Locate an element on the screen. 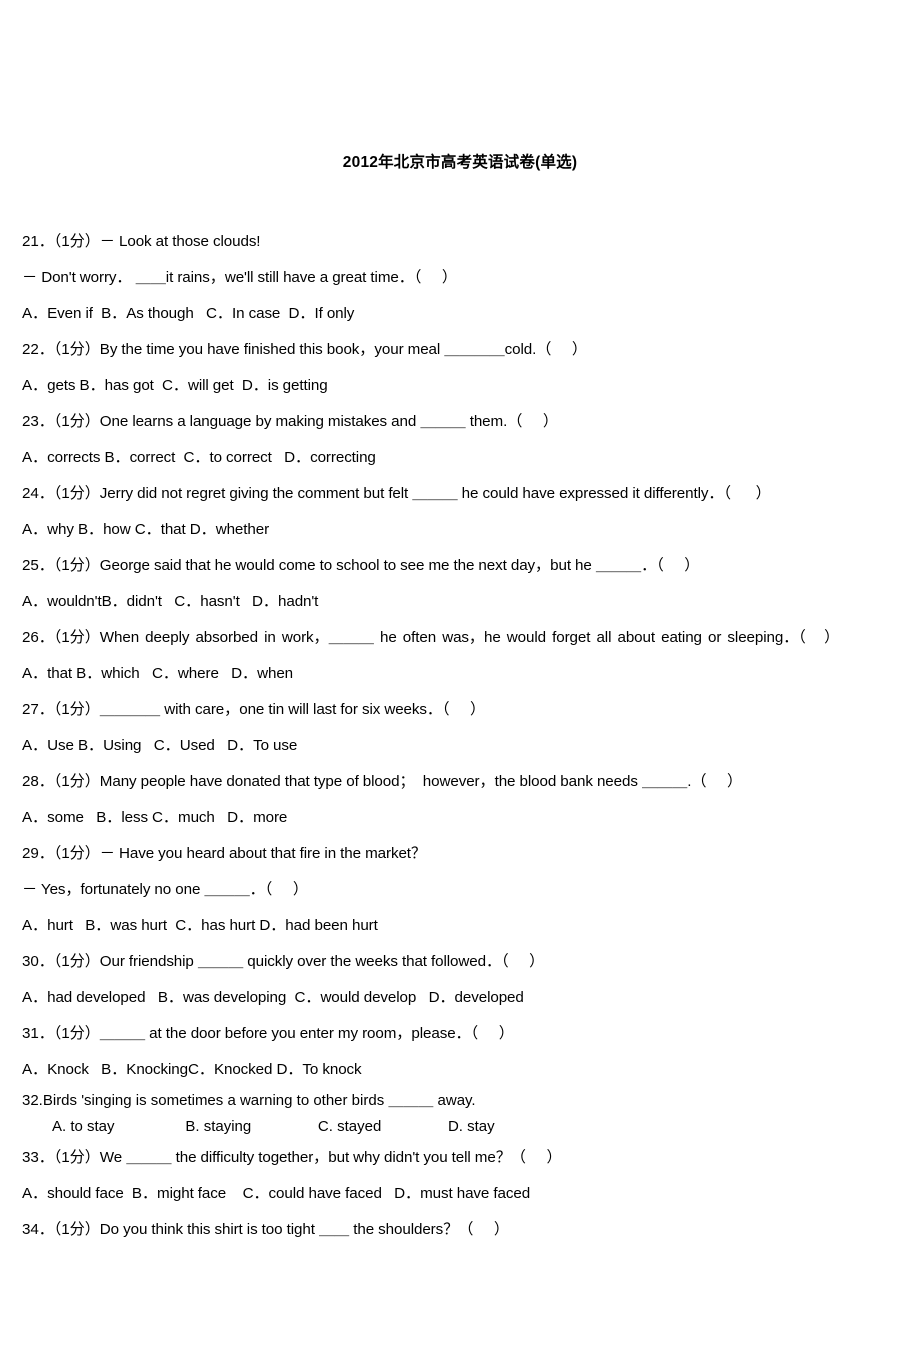 Image resolution: width=920 pixels, height=1363 pixels. question-31-options: A．Knock B．KnockingC．Knocked D．To knock is located at coordinates (460, 1070).